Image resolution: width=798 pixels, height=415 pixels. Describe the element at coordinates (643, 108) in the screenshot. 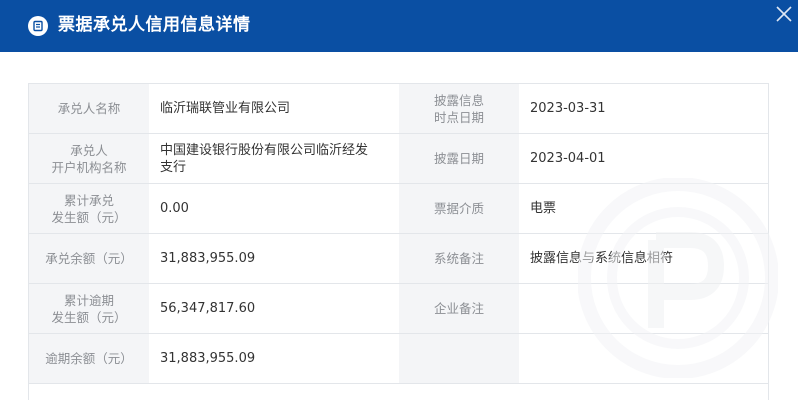

I see `field-value: 2023-03-31` at that location.